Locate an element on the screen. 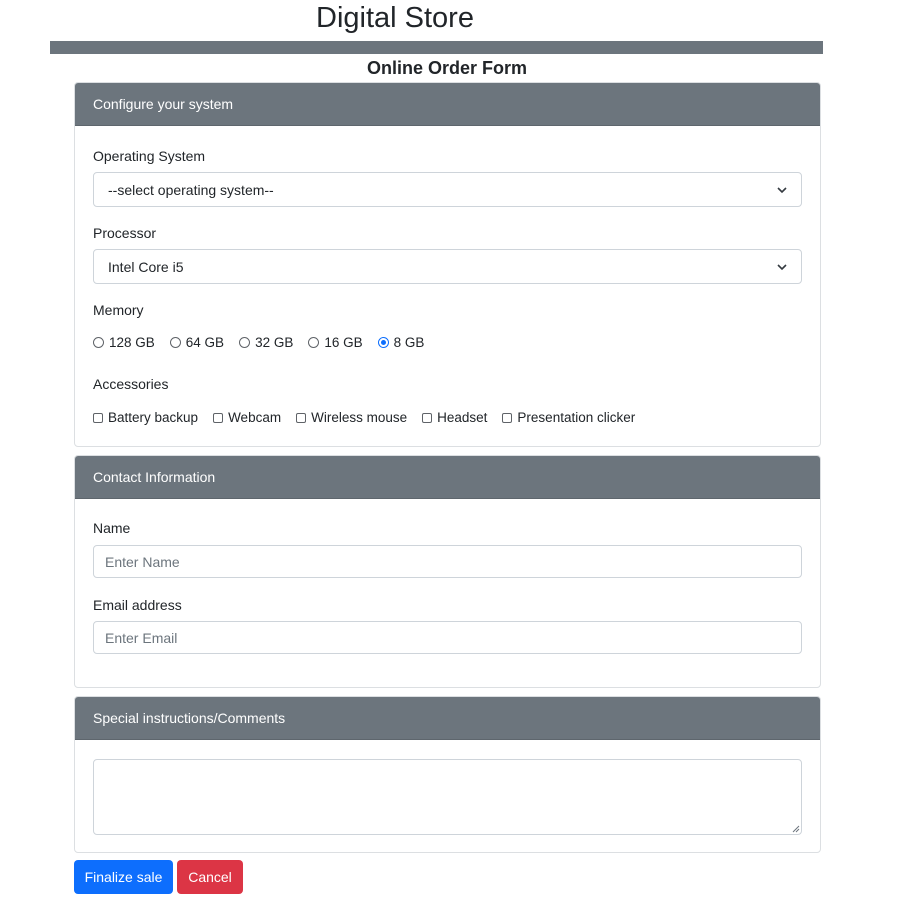 Image resolution: width=914 pixels, height=900 pixels. memory-option-128: 128 GB is located at coordinates (124, 342).